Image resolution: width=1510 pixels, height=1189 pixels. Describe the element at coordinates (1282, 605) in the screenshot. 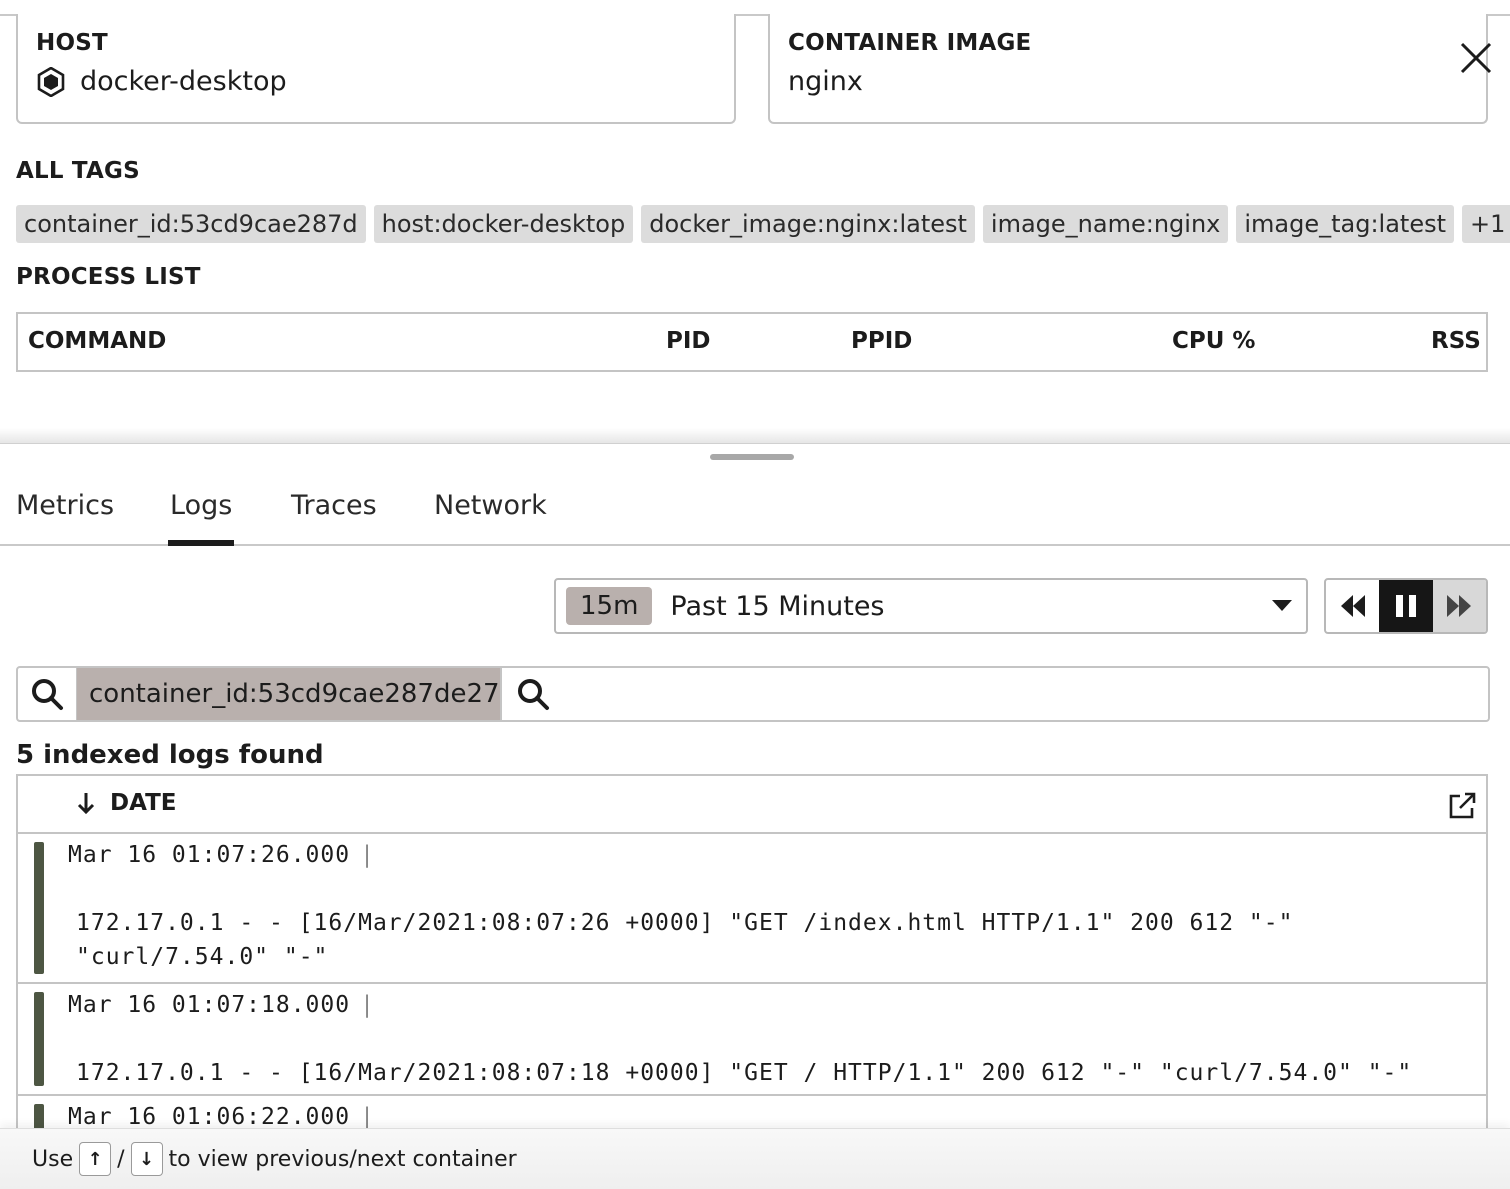

I see `chevron-down-icon` at that location.